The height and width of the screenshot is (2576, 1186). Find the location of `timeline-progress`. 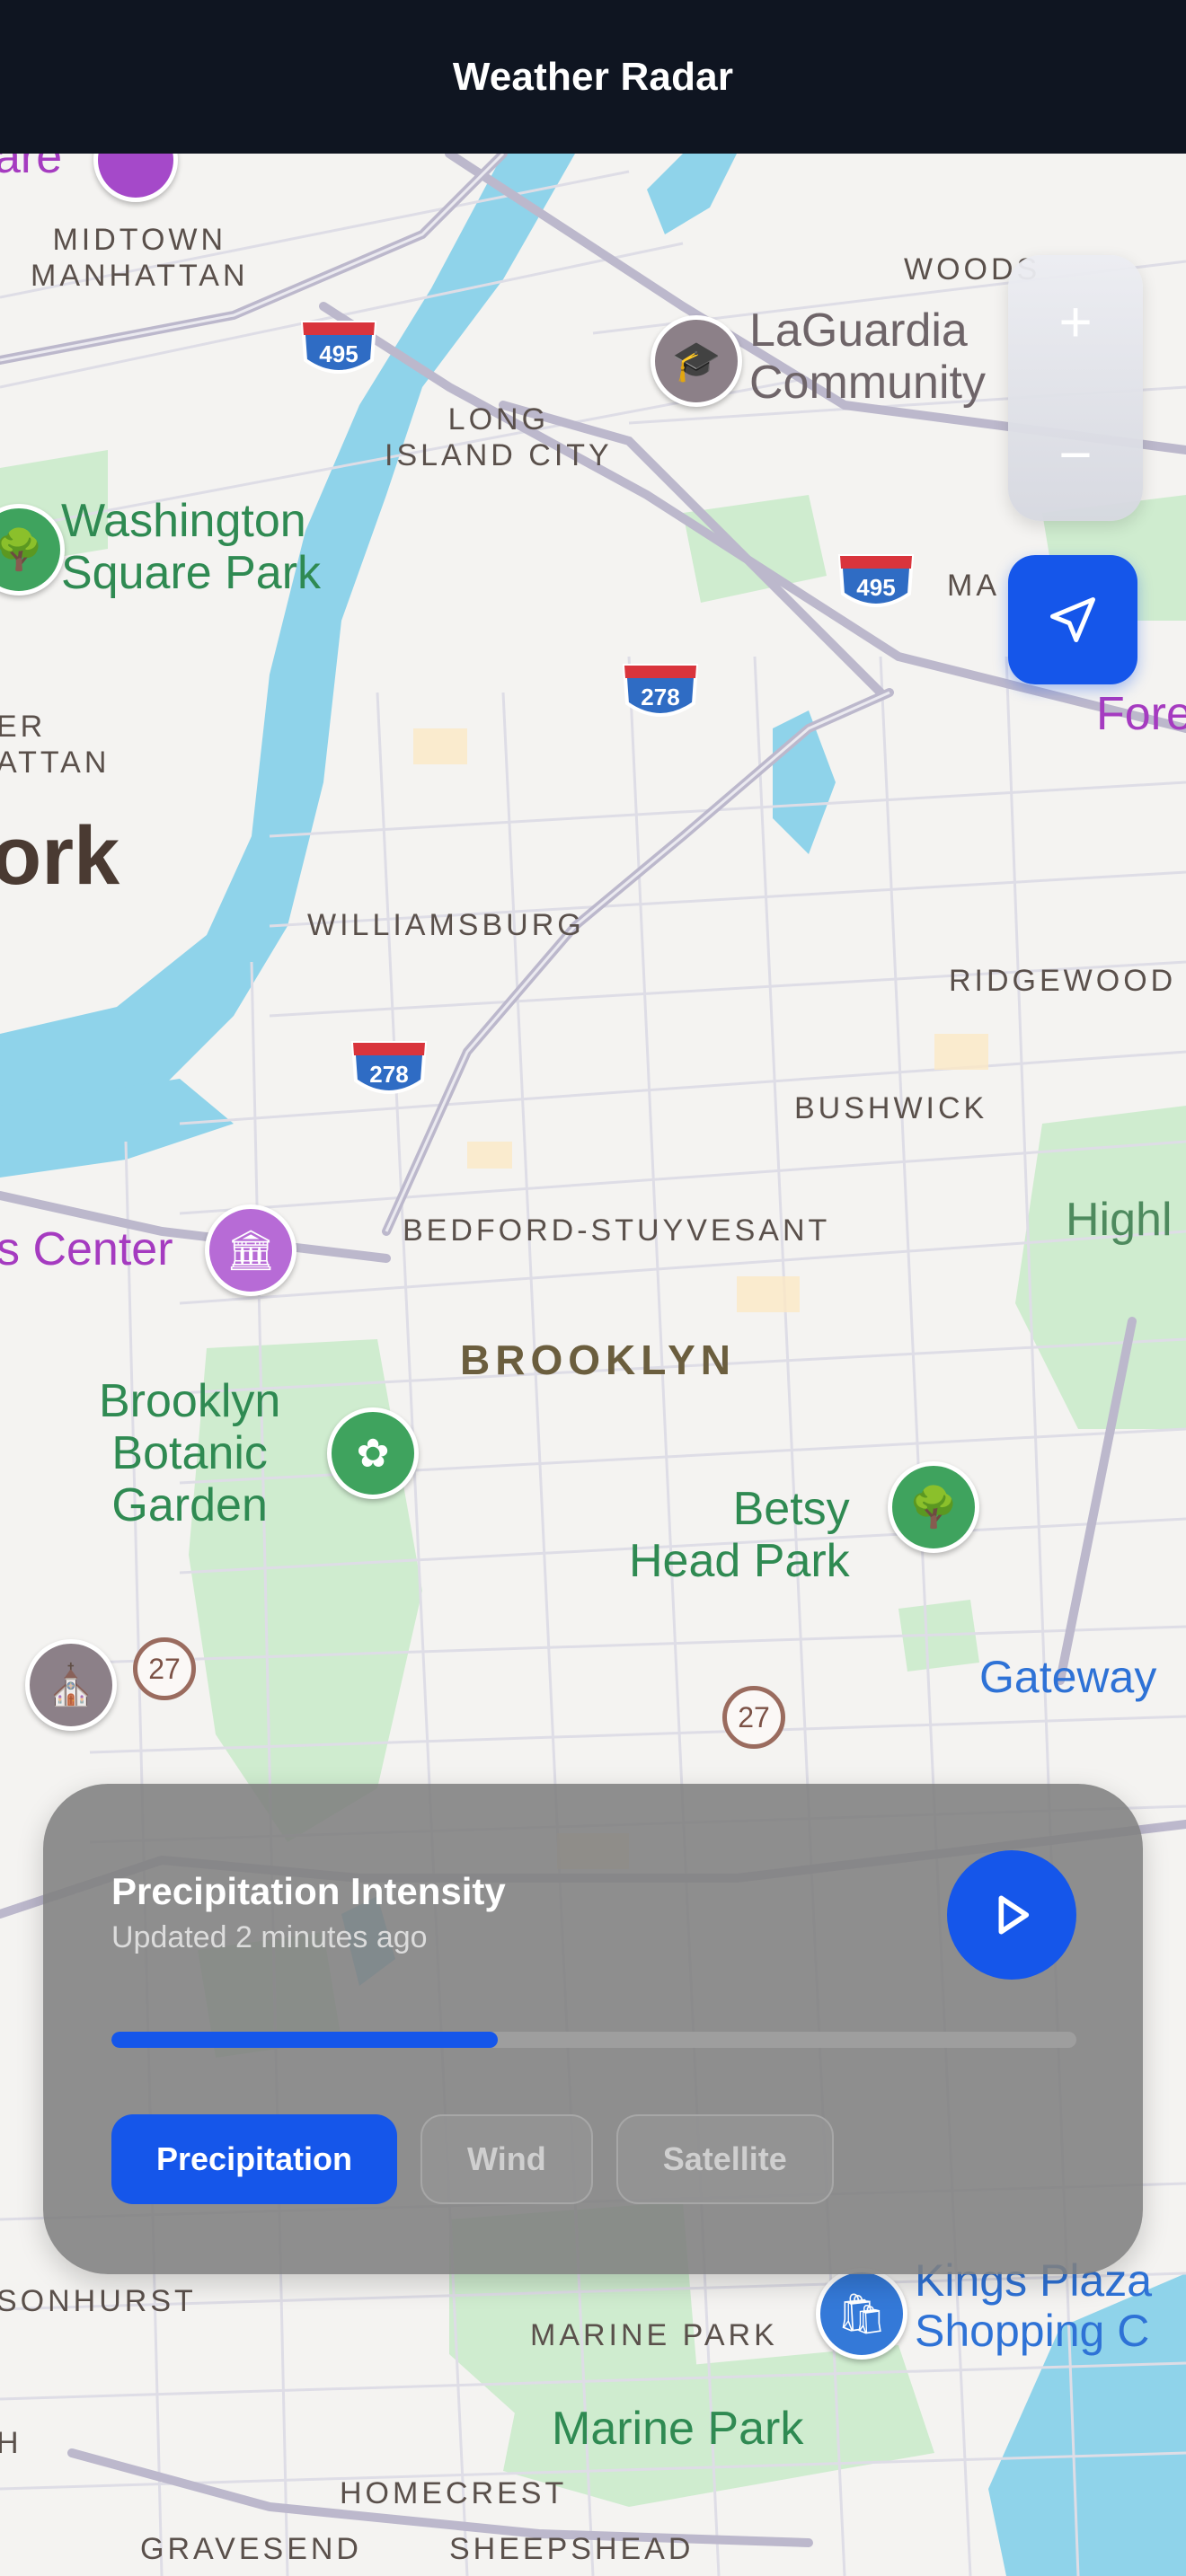

timeline-progress is located at coordinates (593, 2040).